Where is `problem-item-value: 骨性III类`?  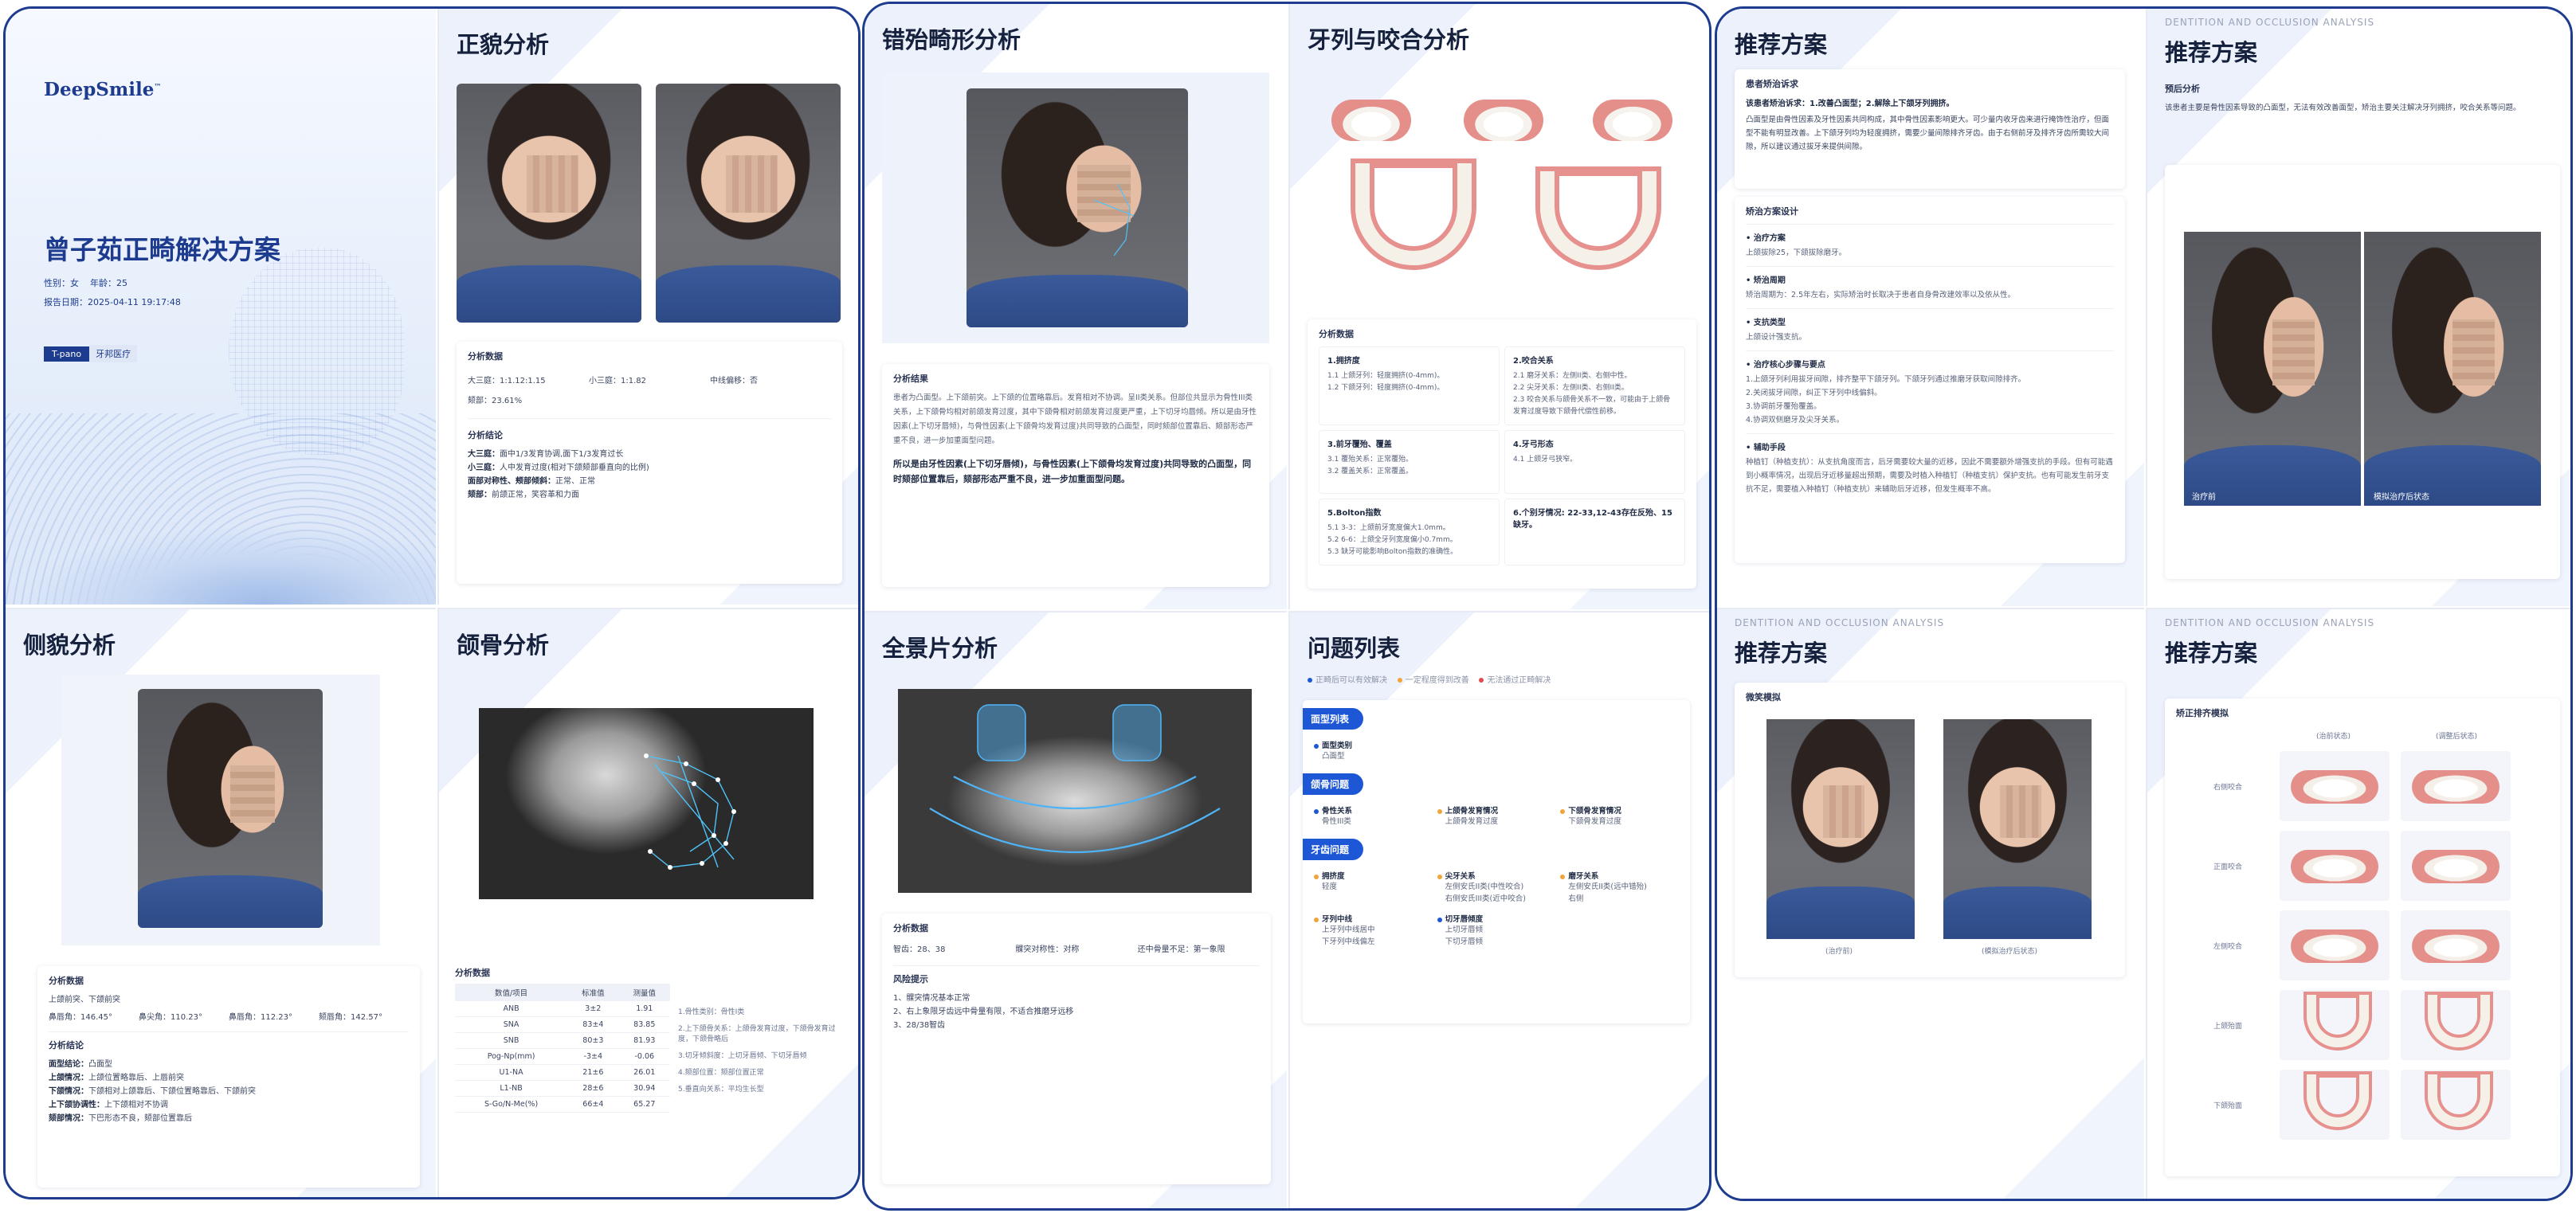 problem-item-value: 骨性III类 is located at coordinates (1336, 821).